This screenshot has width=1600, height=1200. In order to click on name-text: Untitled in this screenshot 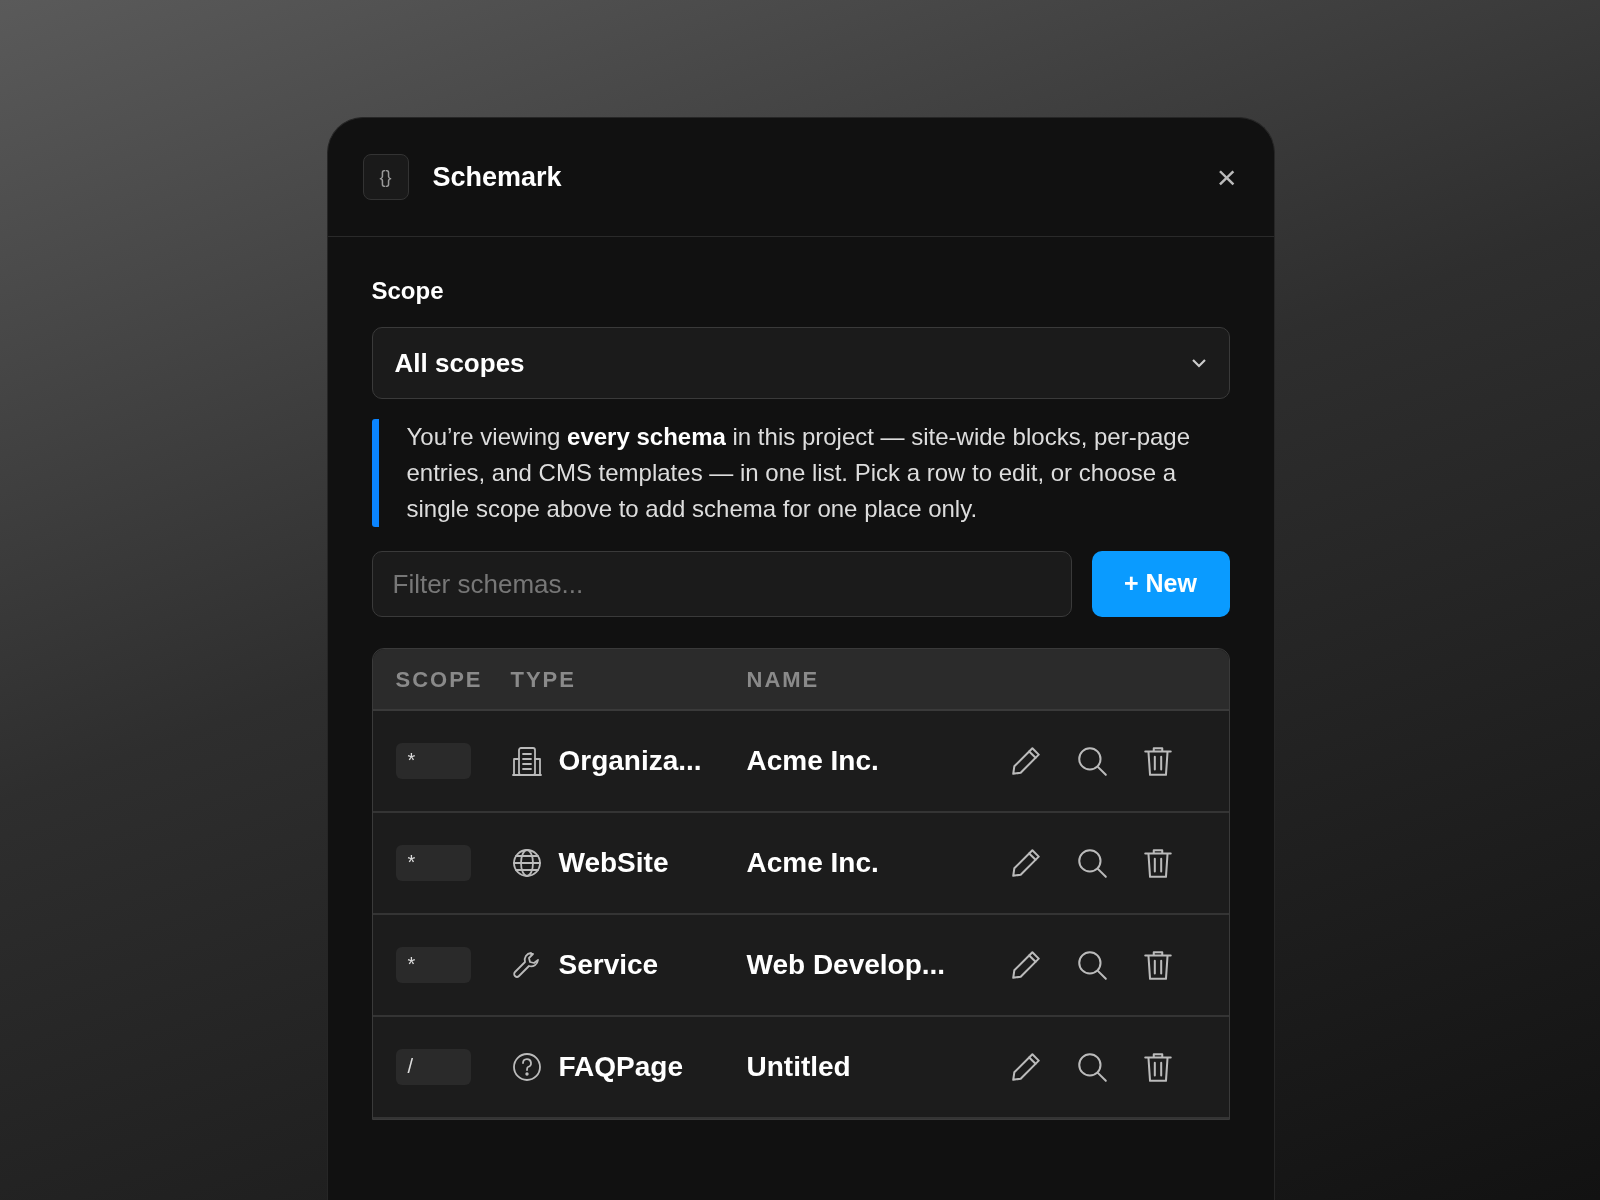, I will do `click(798, 1066)`.